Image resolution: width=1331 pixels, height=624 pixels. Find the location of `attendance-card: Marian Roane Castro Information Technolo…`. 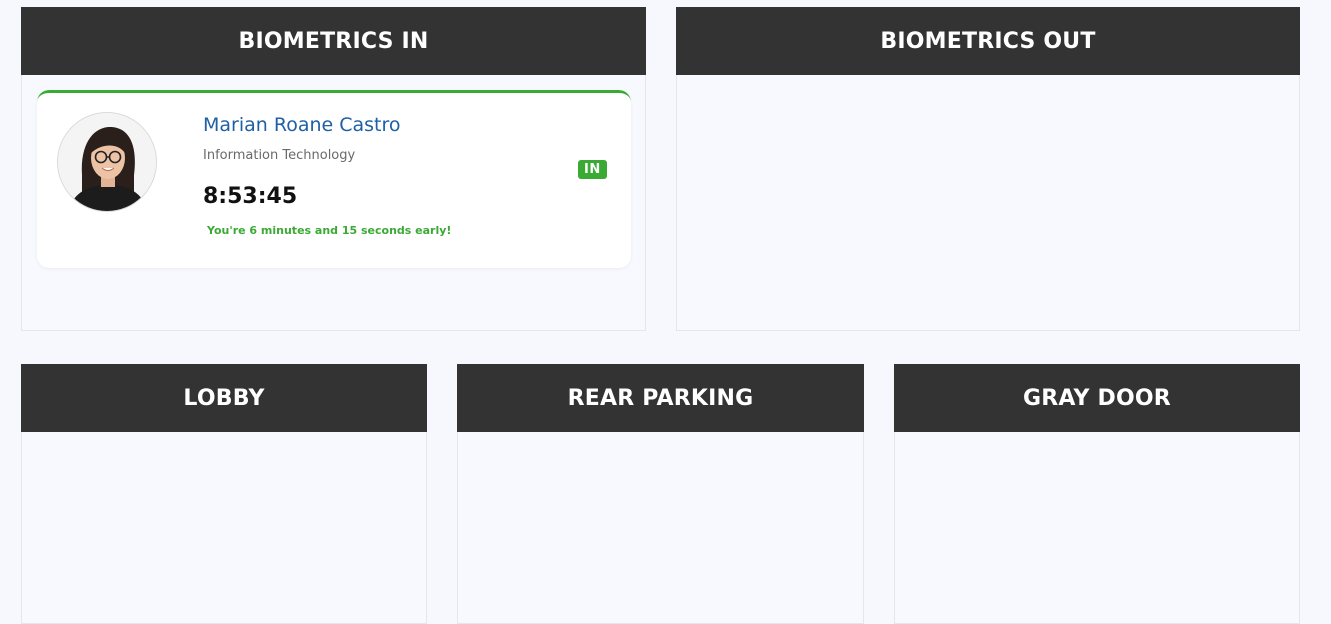

attendance-card: Marian Roane Castro Information Technolo… is located at coordinates (334, 179).